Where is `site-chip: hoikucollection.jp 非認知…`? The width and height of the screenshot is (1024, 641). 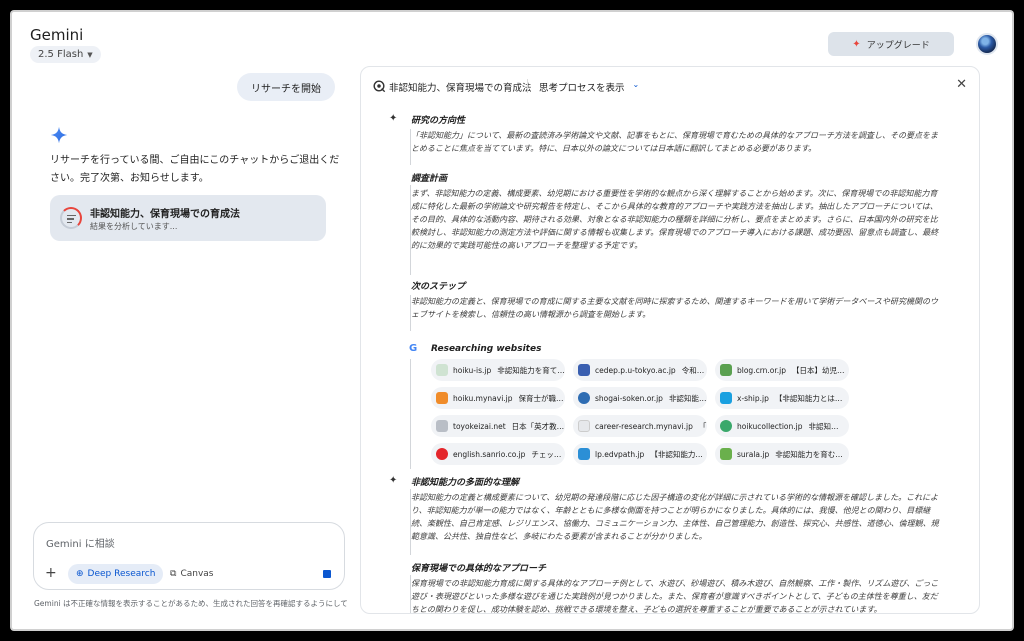 site-chip: hoikucollection.jp 非認知… is located at coordinates (782, 426).